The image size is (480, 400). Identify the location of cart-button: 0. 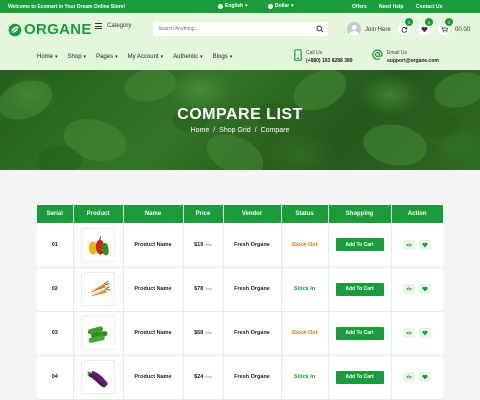
(445, 26).